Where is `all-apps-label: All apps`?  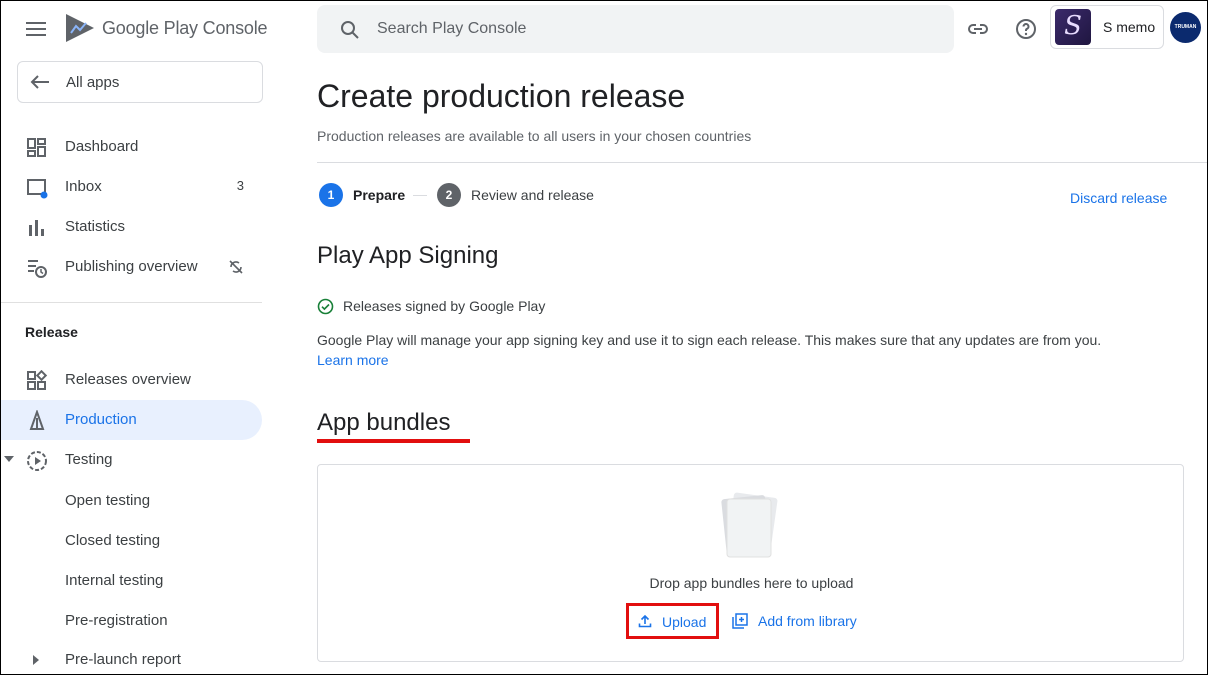
all-apps-label: All apps is located at coordinates (93, 82).